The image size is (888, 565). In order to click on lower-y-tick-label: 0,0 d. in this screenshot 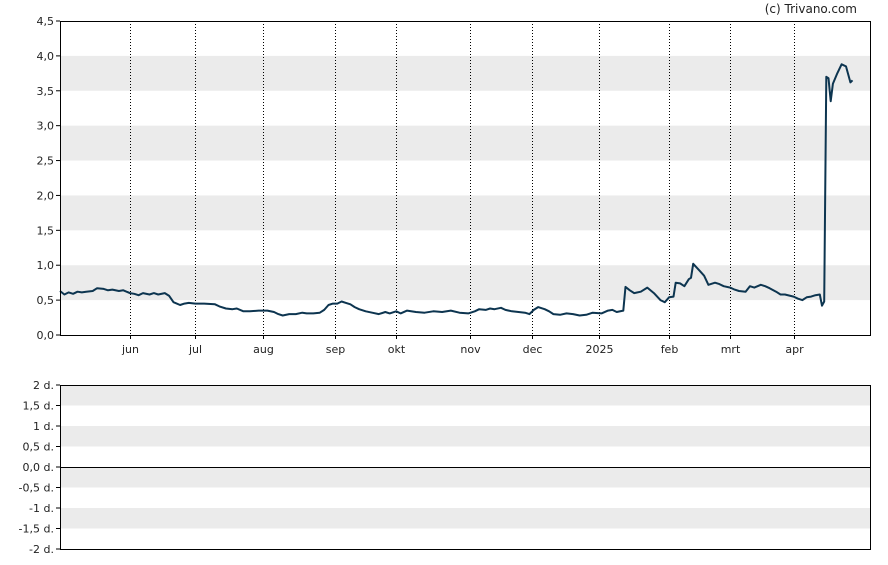, I will do `click(38, 467)`.